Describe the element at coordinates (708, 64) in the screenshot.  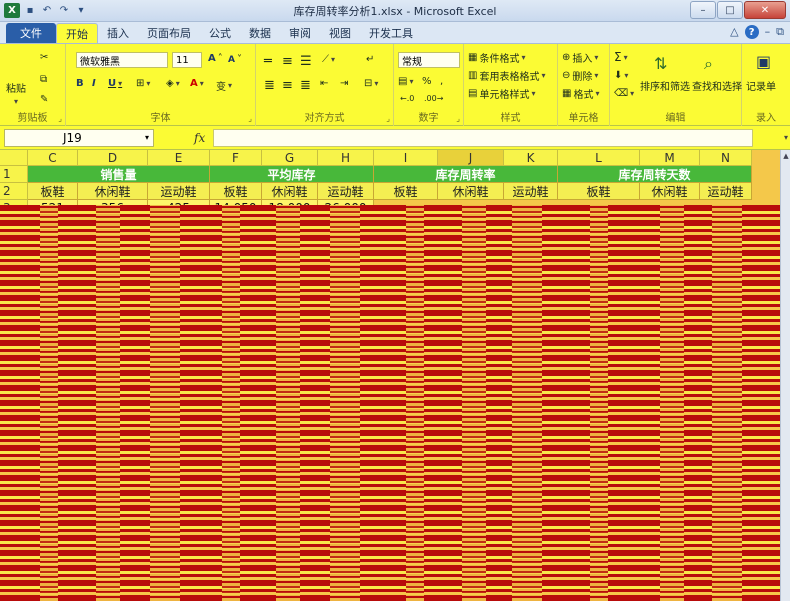
I see `find-select-icon: ⌕` at that location.